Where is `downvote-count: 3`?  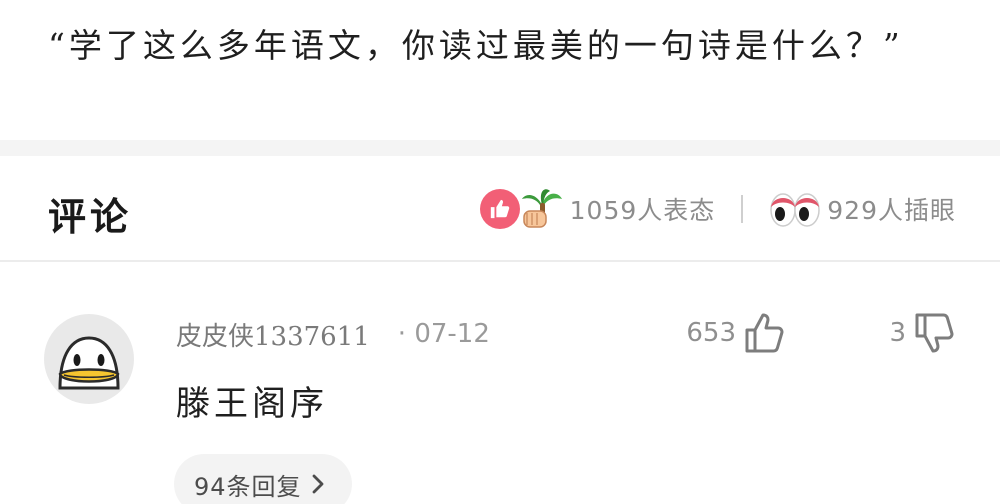
downvote-count: 3 is located at coordinates (897, 333).